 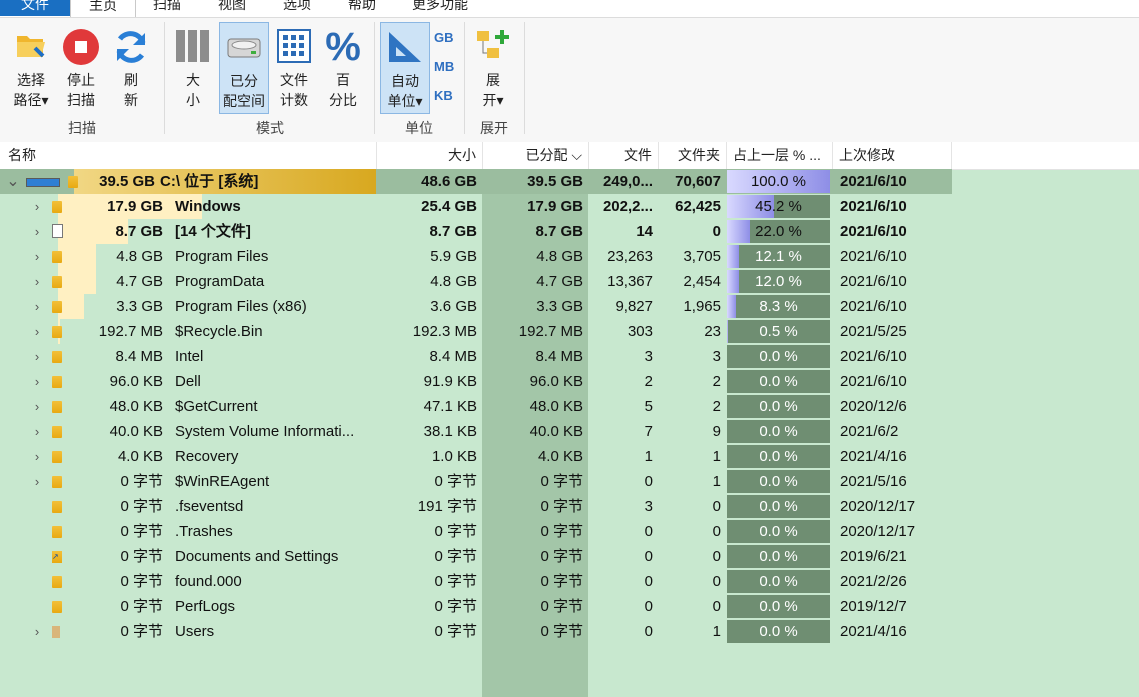 I want to click on refresh-button: 刷 新, so click(x=131, y=68).